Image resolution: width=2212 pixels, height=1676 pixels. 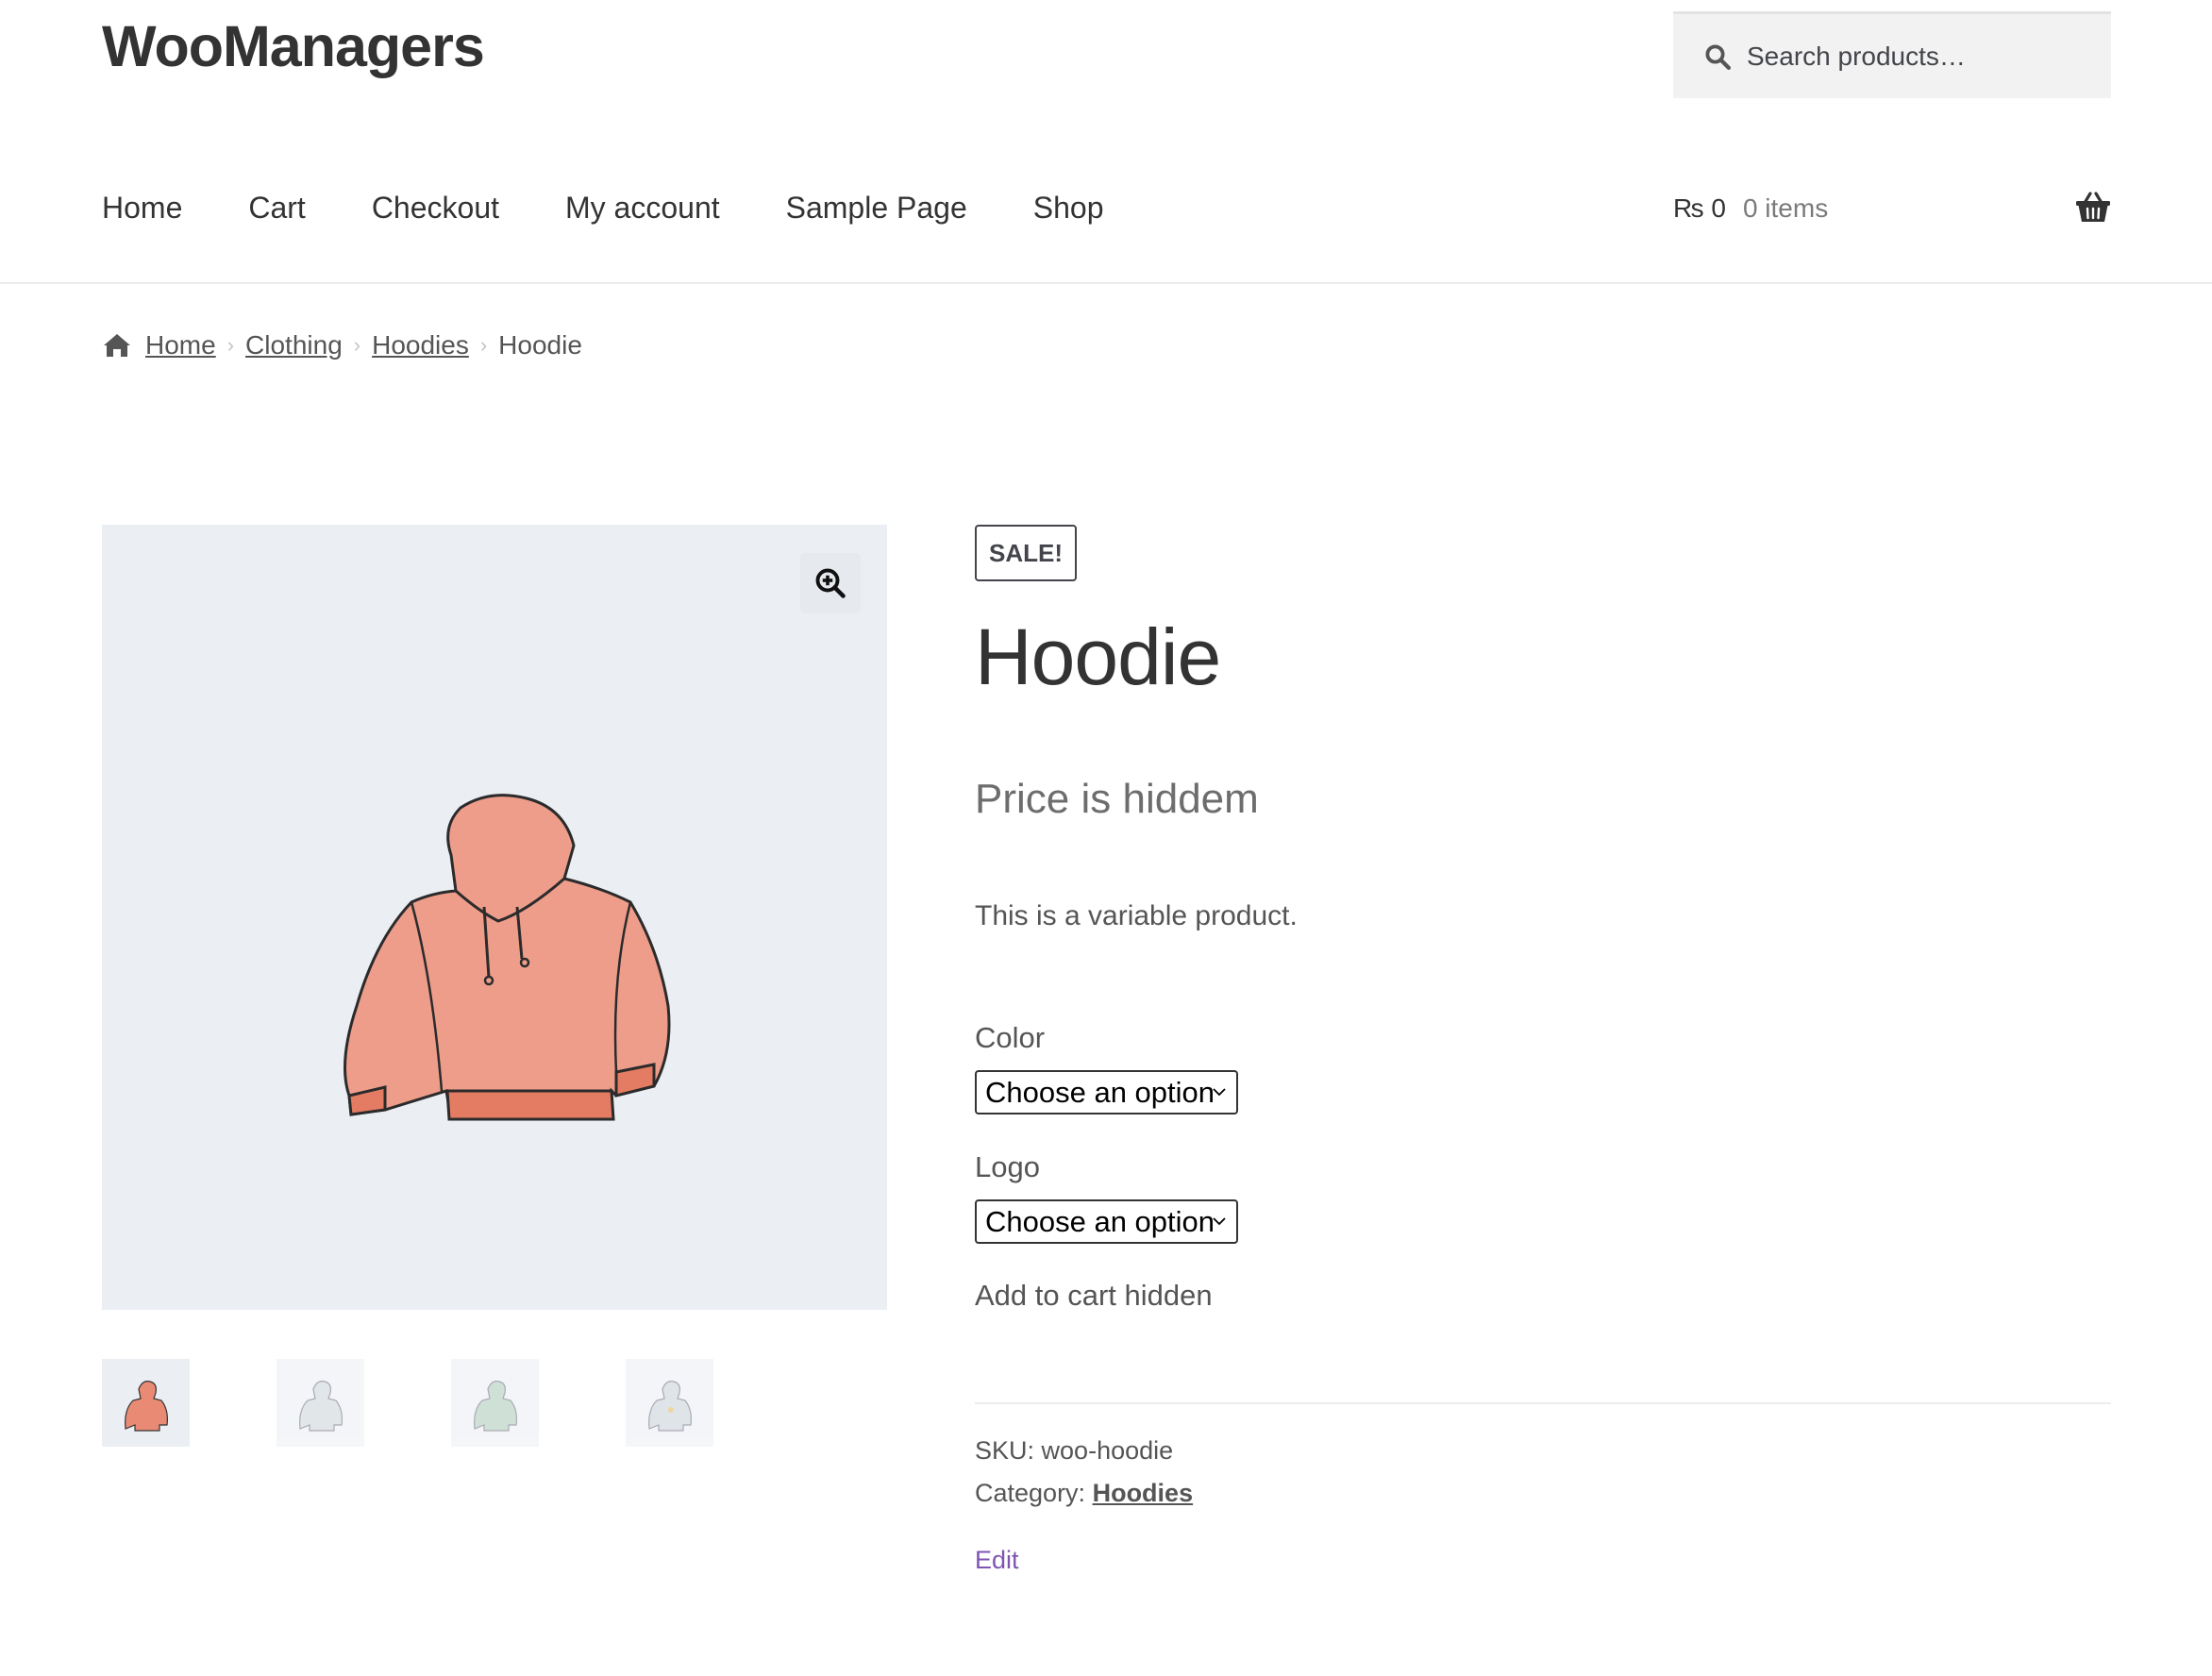 I want to click on product-meta-divider, so click(x=1543, y=1403).